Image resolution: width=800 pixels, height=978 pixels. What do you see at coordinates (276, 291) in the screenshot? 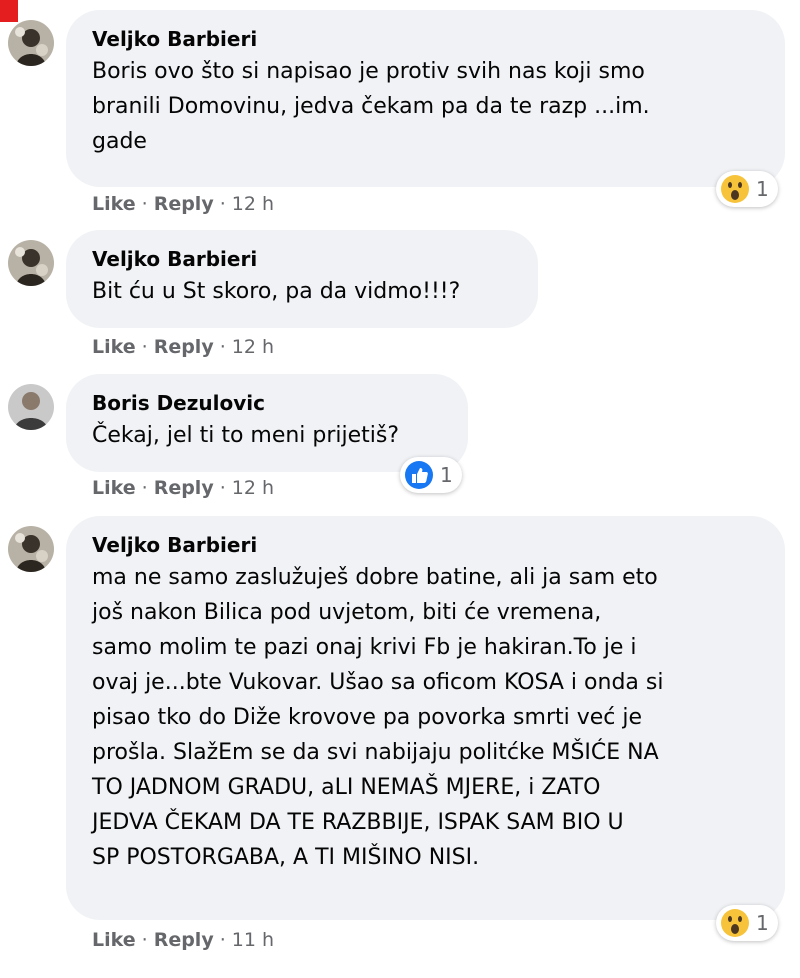
I see `comment-text: Bit ću u St skoro, pa da vidmo!!!?` at bounding box center [276, 291].